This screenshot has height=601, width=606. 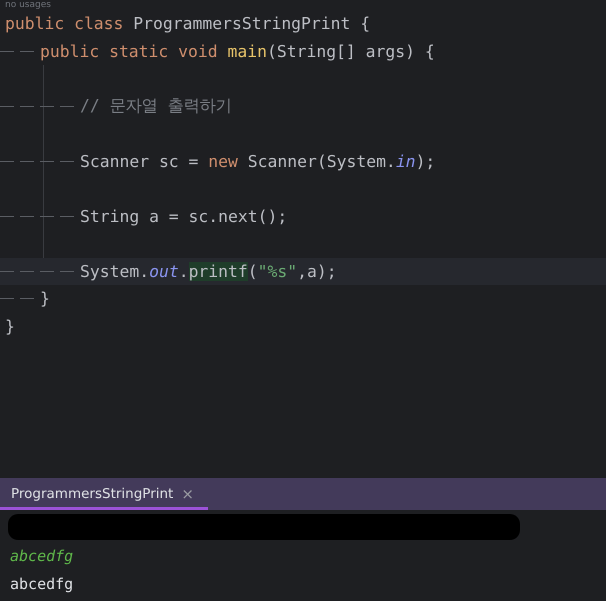 What do you see at coordinates (41, 584) in the screenshot?
I see `console-output-text: abcedfg` at bounding box center [41, 584].